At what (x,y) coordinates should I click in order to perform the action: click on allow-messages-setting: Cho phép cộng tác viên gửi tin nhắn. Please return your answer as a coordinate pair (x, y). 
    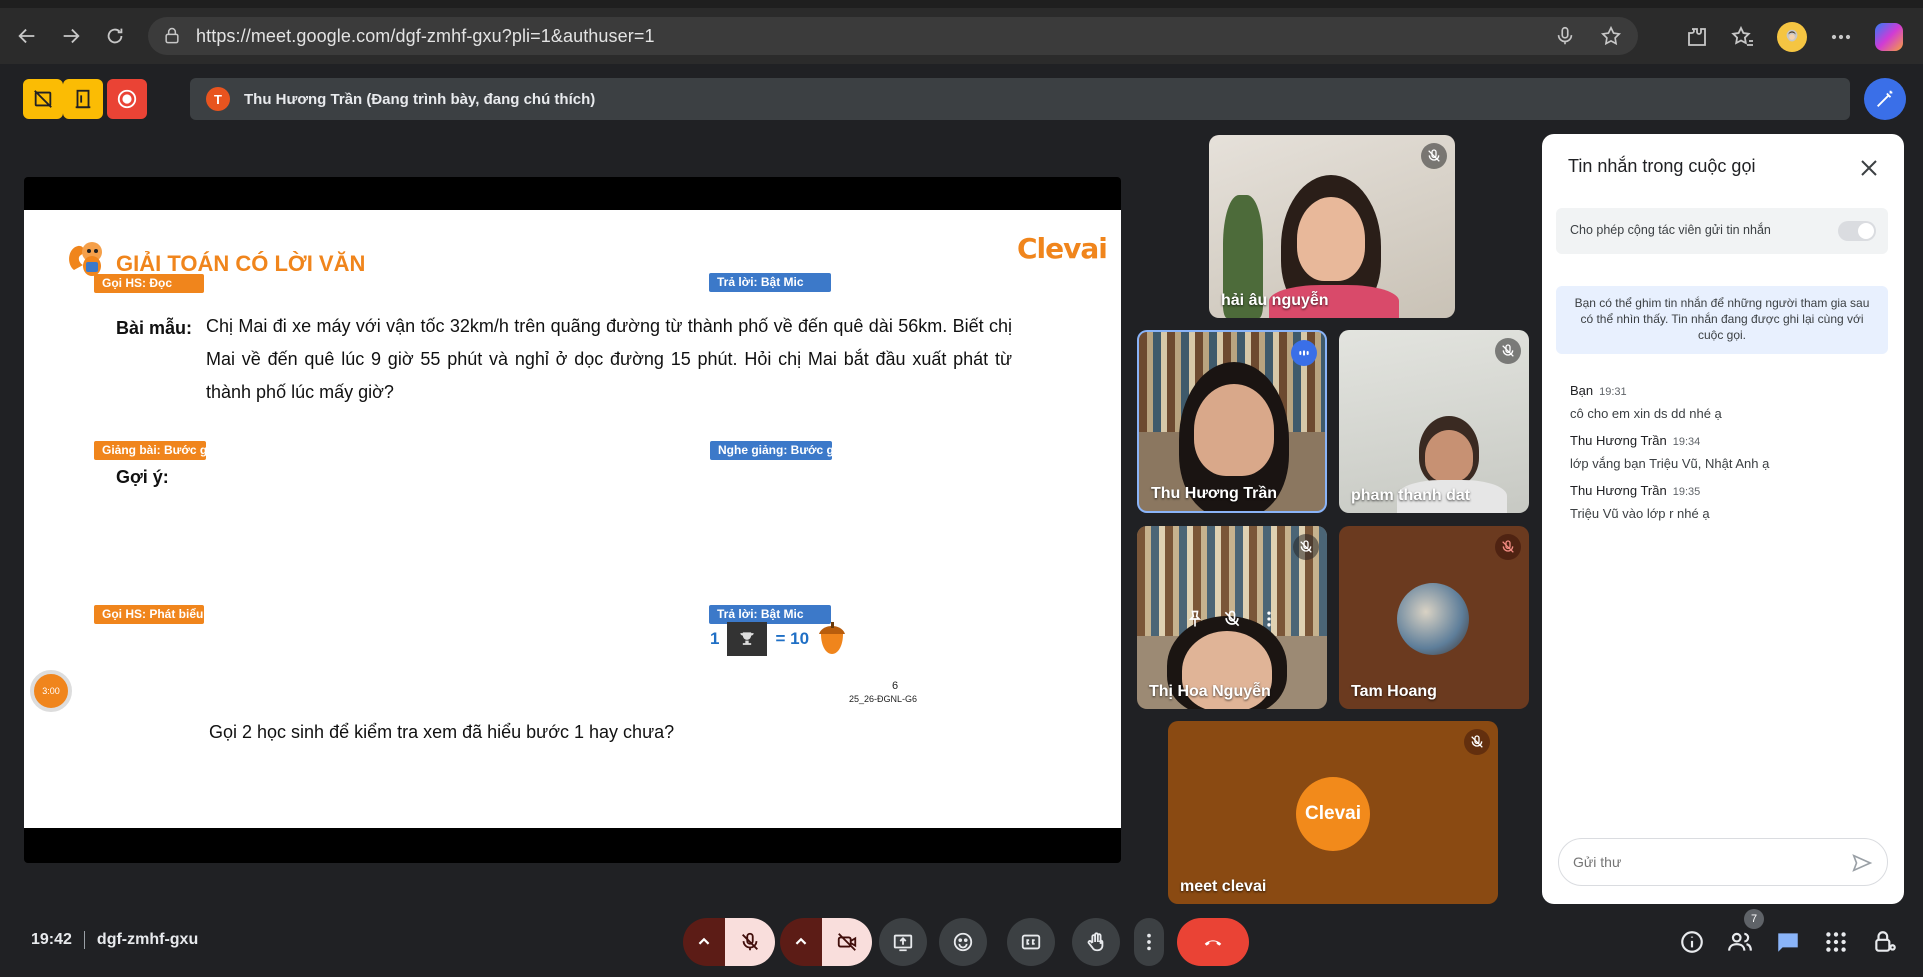
    Looking at the image, I should click on (1722, 231).